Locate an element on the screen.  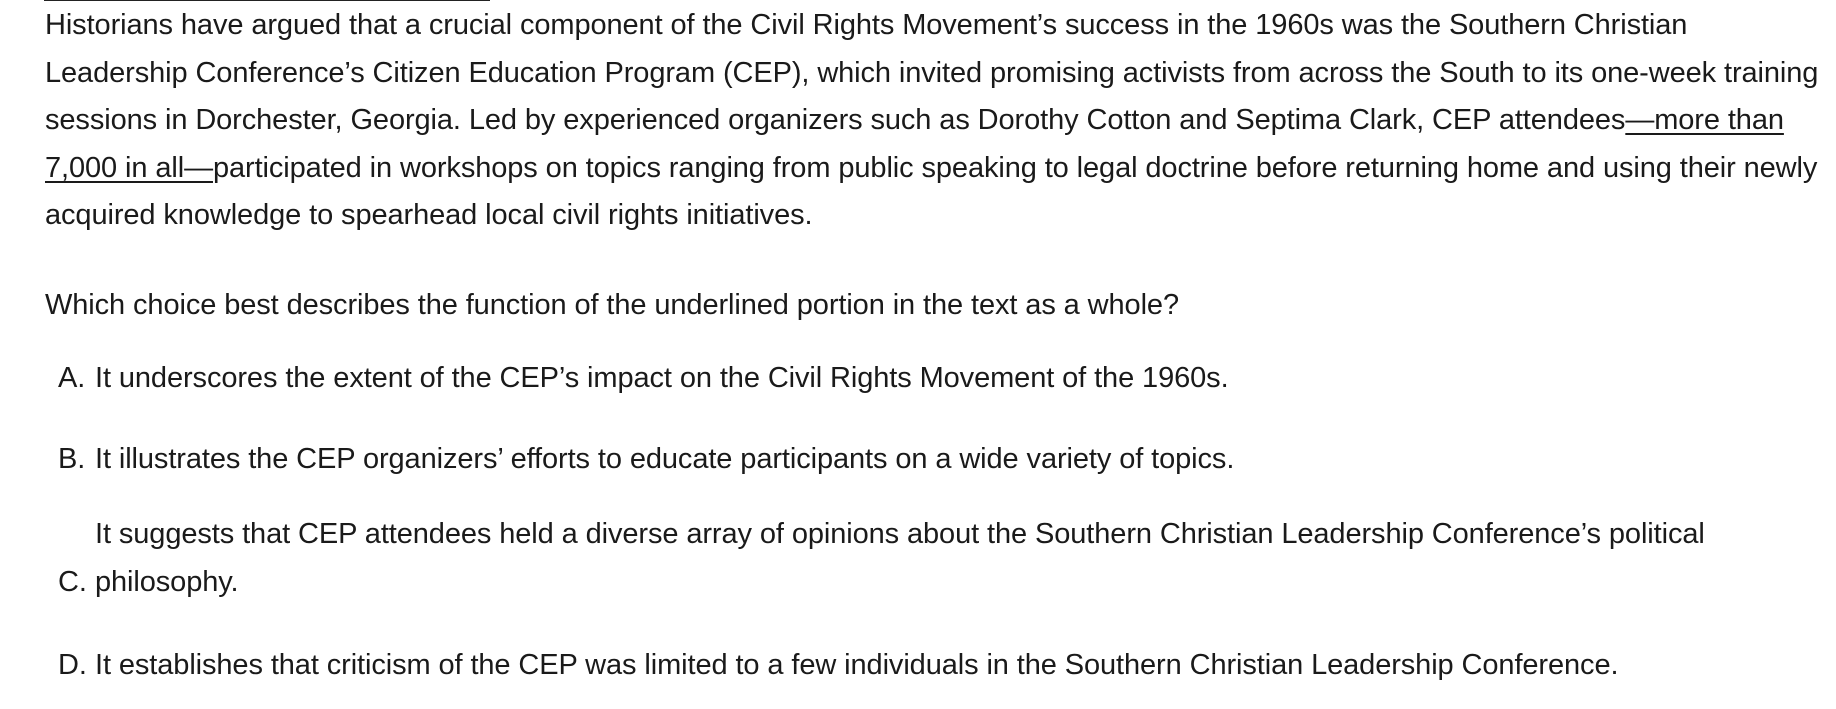
choice-letter: D. is located at coordinates (72, 665).